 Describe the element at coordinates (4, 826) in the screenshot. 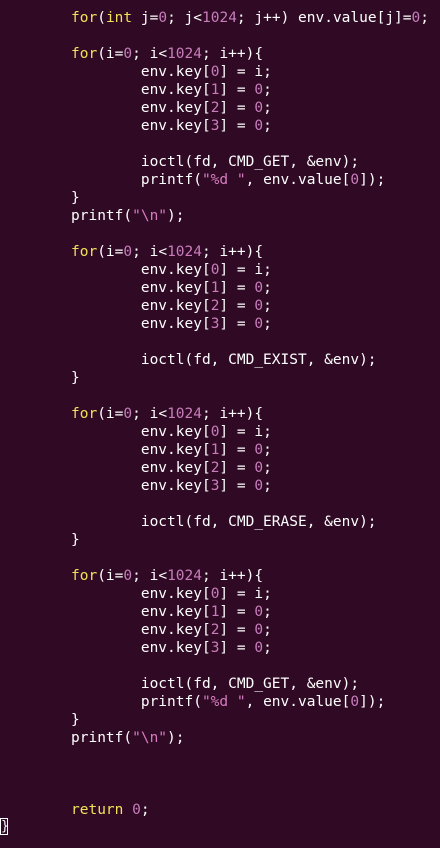

I see `closing-brace-cursor: }` at that location.